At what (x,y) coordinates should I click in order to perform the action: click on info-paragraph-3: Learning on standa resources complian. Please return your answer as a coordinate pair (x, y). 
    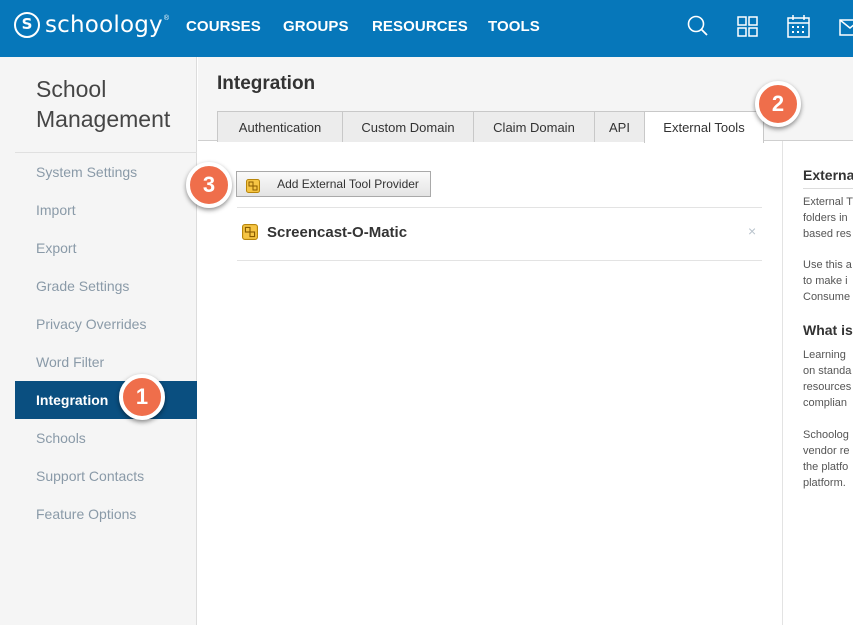
    Looking at the image, I should click on (827, 379).